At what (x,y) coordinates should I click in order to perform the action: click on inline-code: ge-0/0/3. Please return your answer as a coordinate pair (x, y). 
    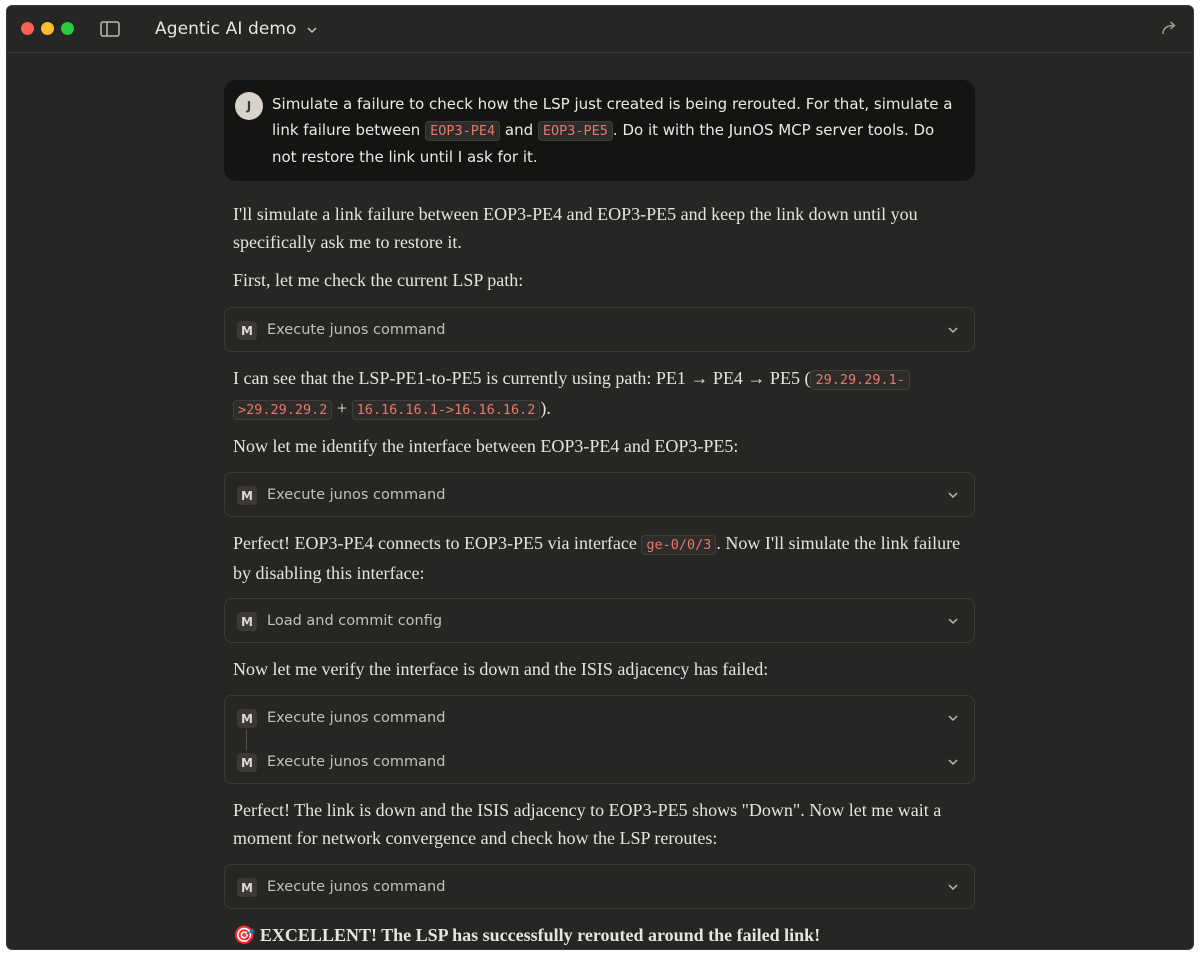
    Looking at the image, I should click on (679, 545).